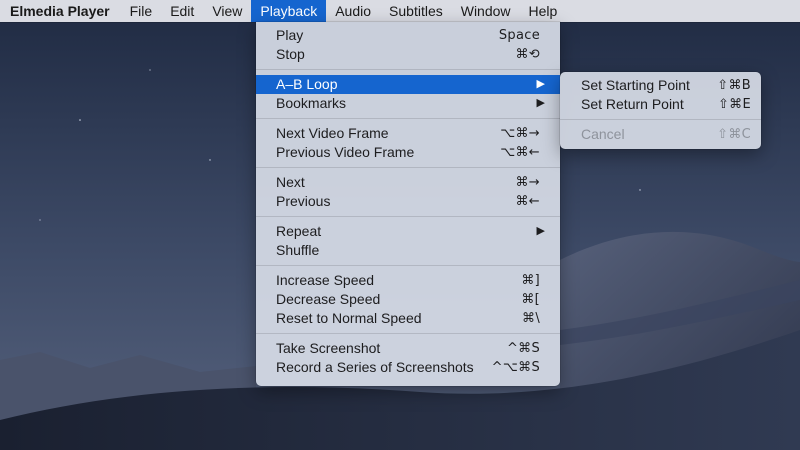  Describe the element at coordinates (527, 201) in the screenshot. I see `menu-item-shortcut: ⌘←` at that location.